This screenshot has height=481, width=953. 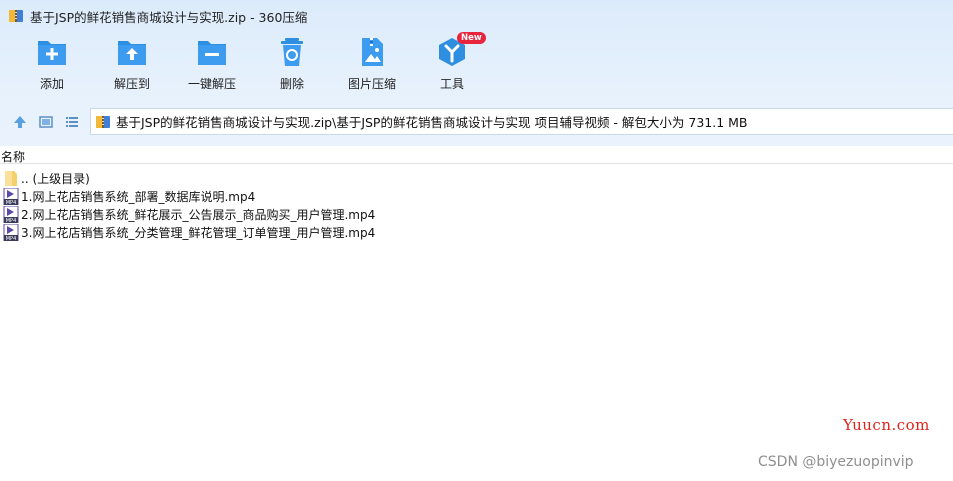 What do you see at coordinates (471, 38) in the screenshot?
I see `new-badge: New` at bounding box center [471, 38].